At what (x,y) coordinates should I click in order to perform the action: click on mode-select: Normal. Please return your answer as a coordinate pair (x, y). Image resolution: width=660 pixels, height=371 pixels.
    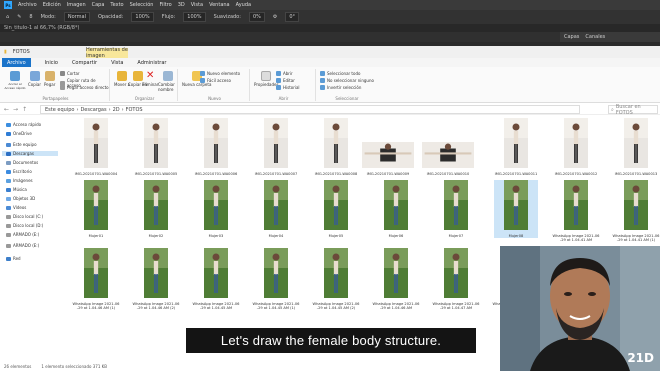
    Looking at the image, I should click on (76, 17).